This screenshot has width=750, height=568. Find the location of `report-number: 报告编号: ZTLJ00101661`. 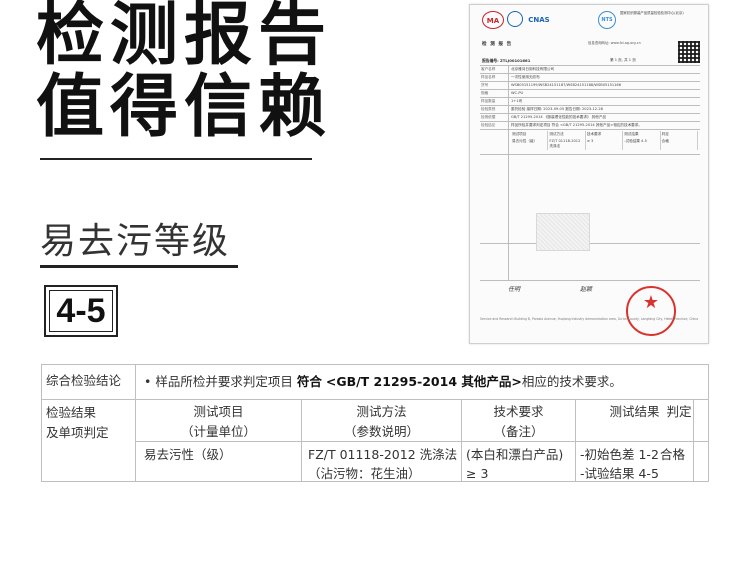

report-number: 报告编号: ZTLJ00101661 is located at coordinates (506, 60).